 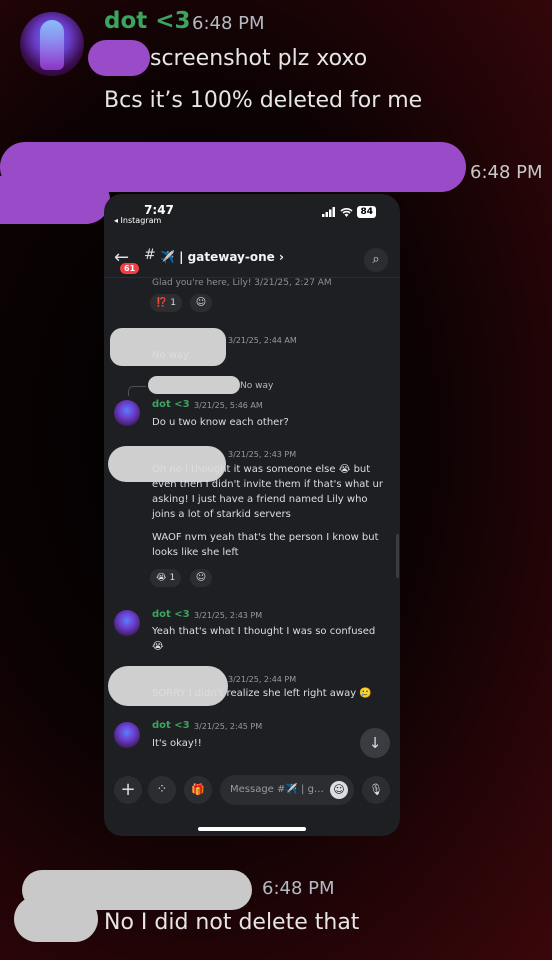 I want to click on message-text: Do u two know each other?, so click(x=220, y=422).